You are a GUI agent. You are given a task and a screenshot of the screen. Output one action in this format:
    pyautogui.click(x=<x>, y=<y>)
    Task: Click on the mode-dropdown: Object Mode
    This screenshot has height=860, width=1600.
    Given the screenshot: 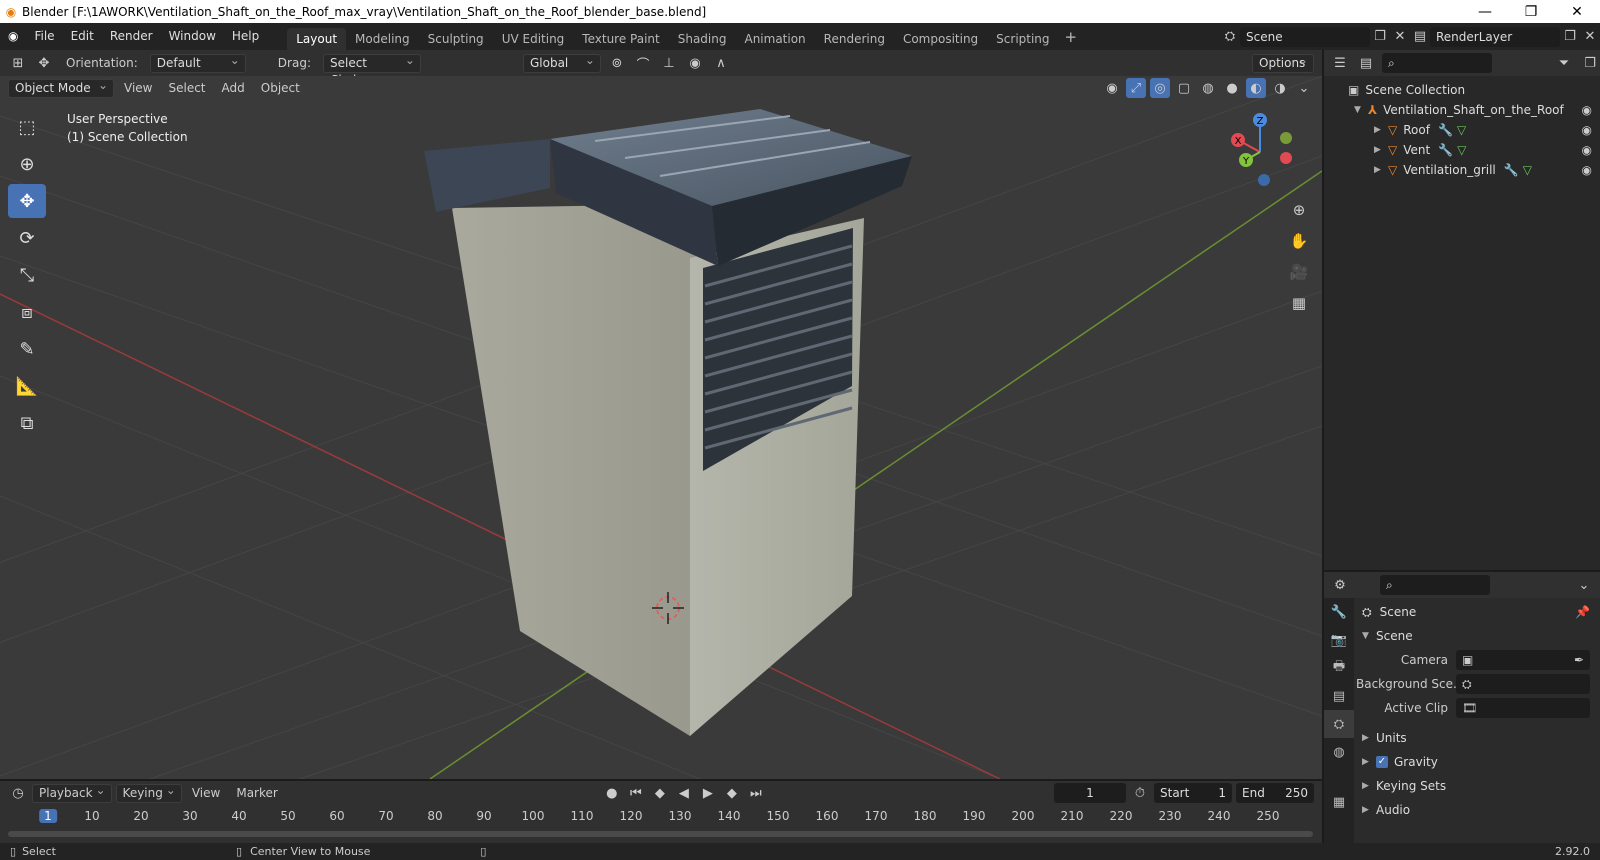 What is the action you would take?
    pyautogui.click(x=61, y=87)
    